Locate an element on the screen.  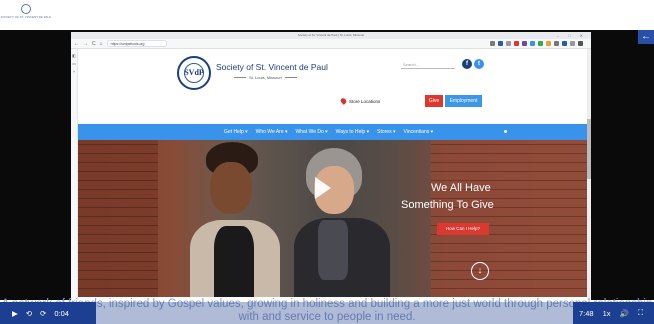
add-icon: + is located at coordinates (74, 72).